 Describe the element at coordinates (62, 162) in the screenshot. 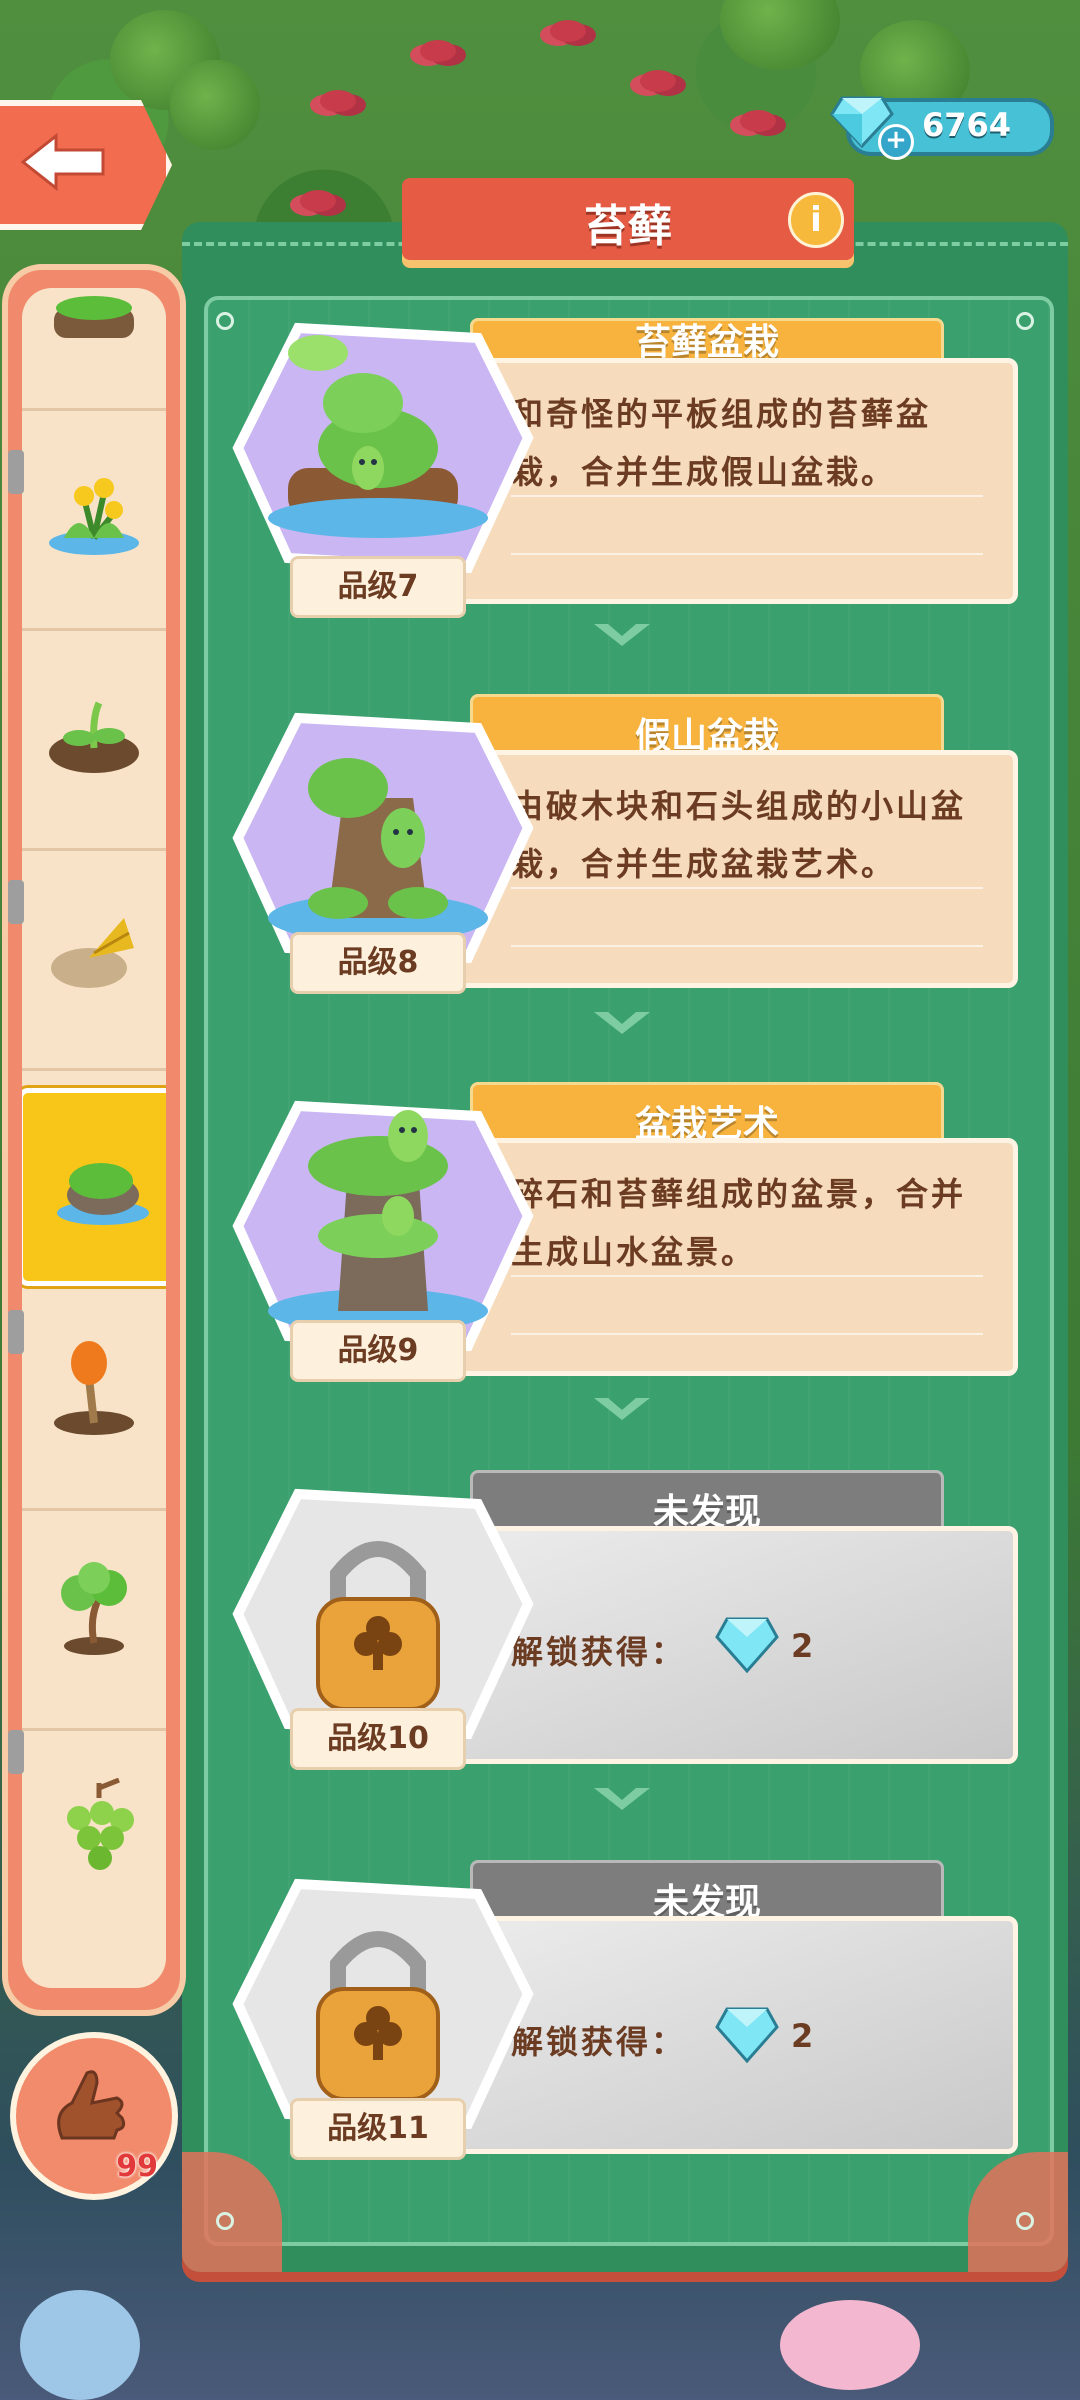

I see `arrow-left-icon` at that location.